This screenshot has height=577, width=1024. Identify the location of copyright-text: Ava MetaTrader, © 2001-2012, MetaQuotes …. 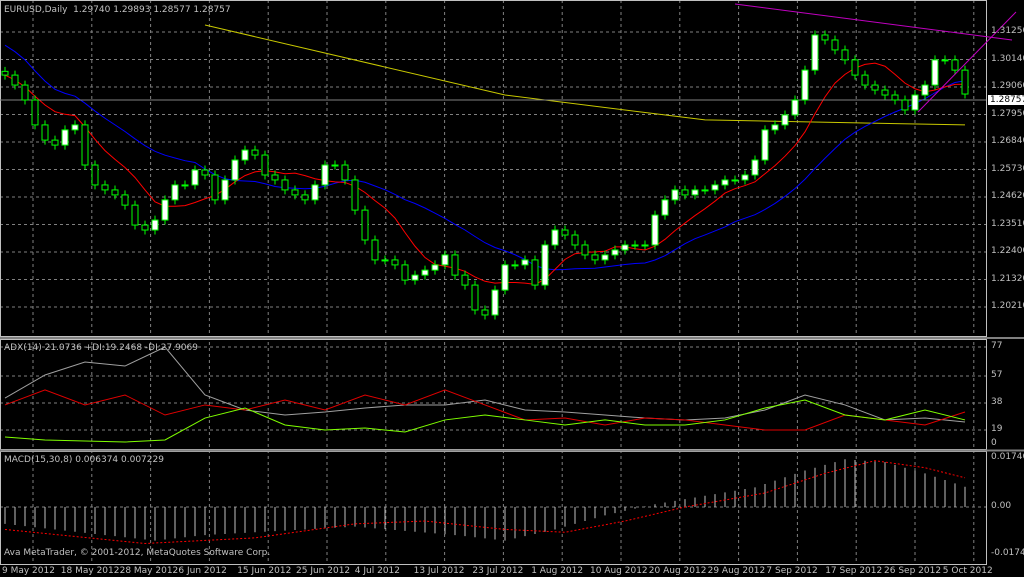
(137, 553).